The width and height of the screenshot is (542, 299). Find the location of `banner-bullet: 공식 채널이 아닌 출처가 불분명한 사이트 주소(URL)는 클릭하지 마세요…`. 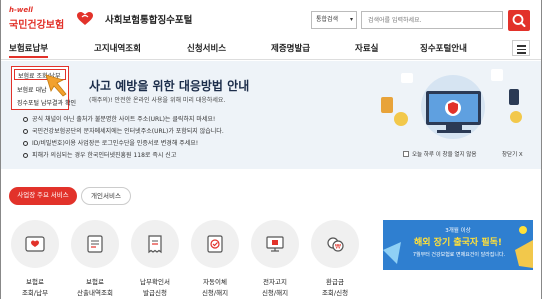

banner-bullet: 공식 채널이 아닌 출처가 불분명한 사이트 주소(URL)는 클릭하지 마세요… is located at coordinates (123, 120).